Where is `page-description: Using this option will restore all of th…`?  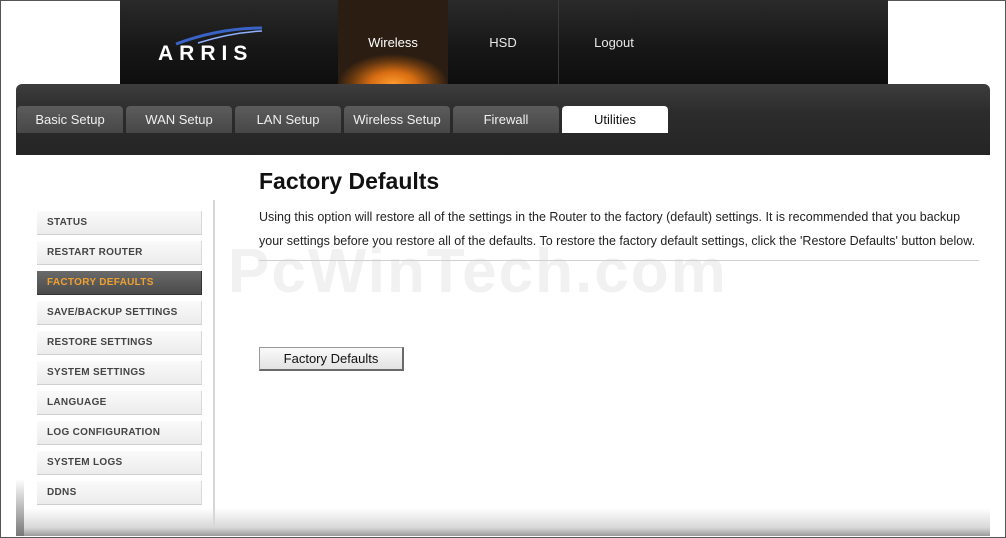 page-description: Using this option will restore all of th… is located at coordinates (617, 229).